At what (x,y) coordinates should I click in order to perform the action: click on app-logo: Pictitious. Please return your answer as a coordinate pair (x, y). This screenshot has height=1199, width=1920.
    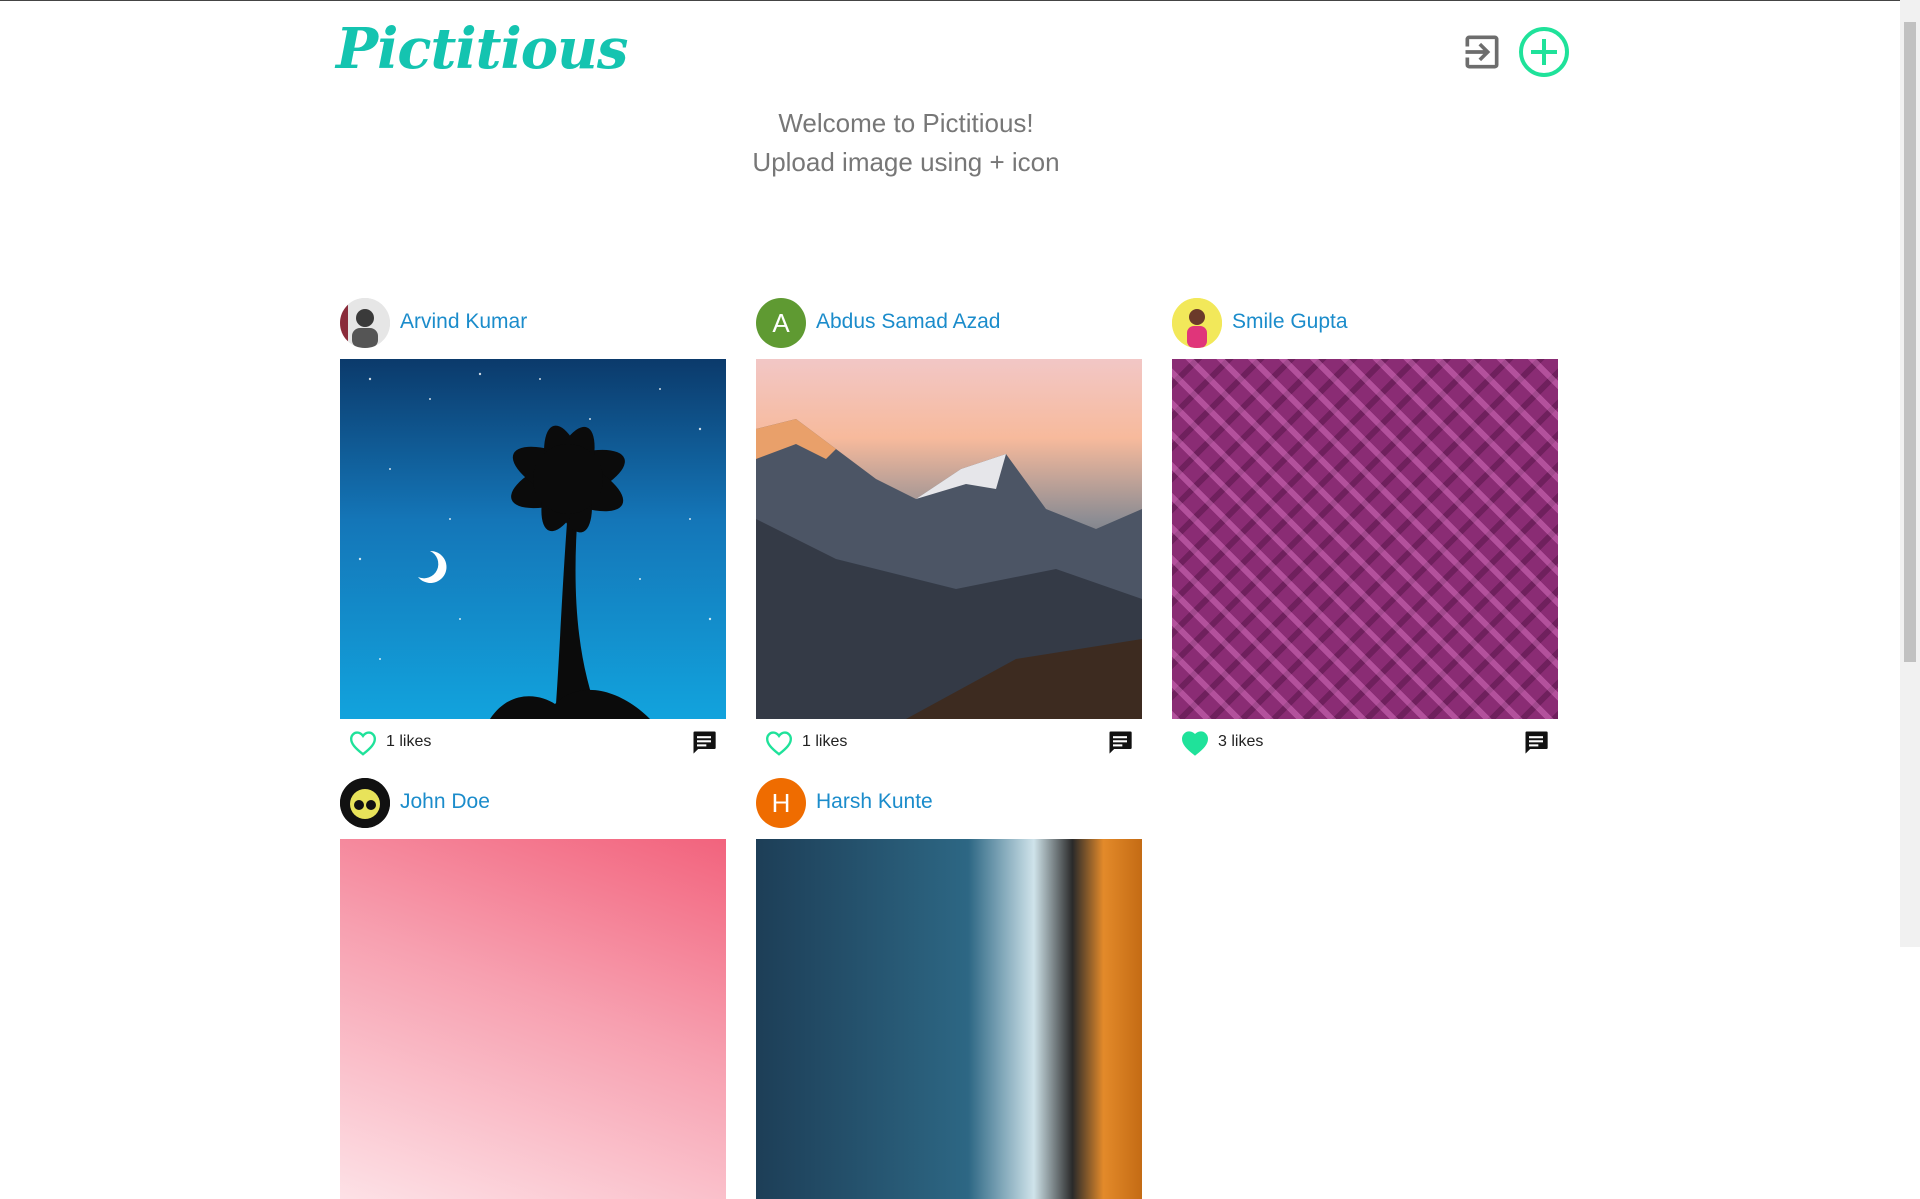
    Looking at the image, I should click on (482, 49).